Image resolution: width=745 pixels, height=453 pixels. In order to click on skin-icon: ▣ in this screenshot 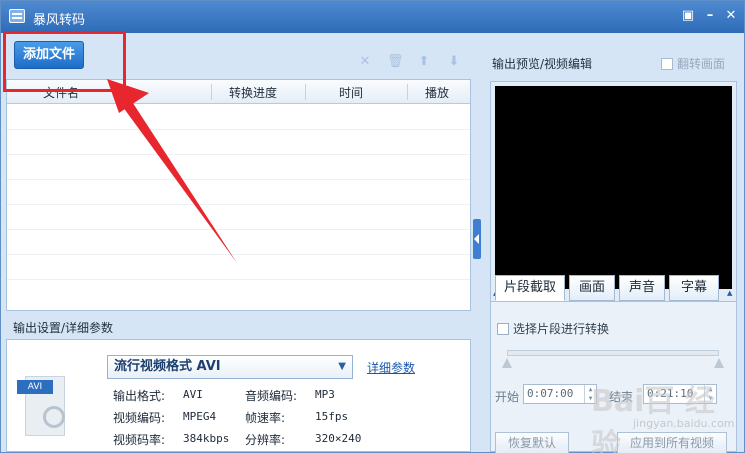, I will do `click(688, 16)`.